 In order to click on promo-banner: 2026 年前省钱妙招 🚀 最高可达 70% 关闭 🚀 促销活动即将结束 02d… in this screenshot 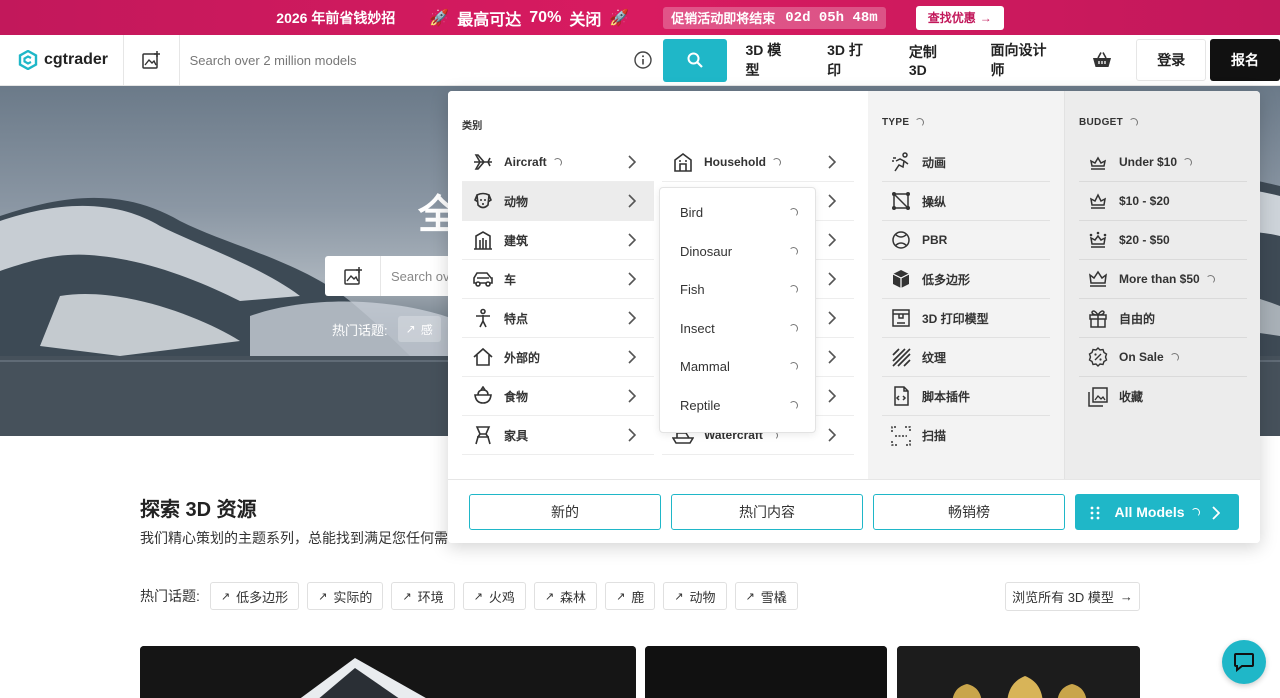, I will do `click(640, 17)`.